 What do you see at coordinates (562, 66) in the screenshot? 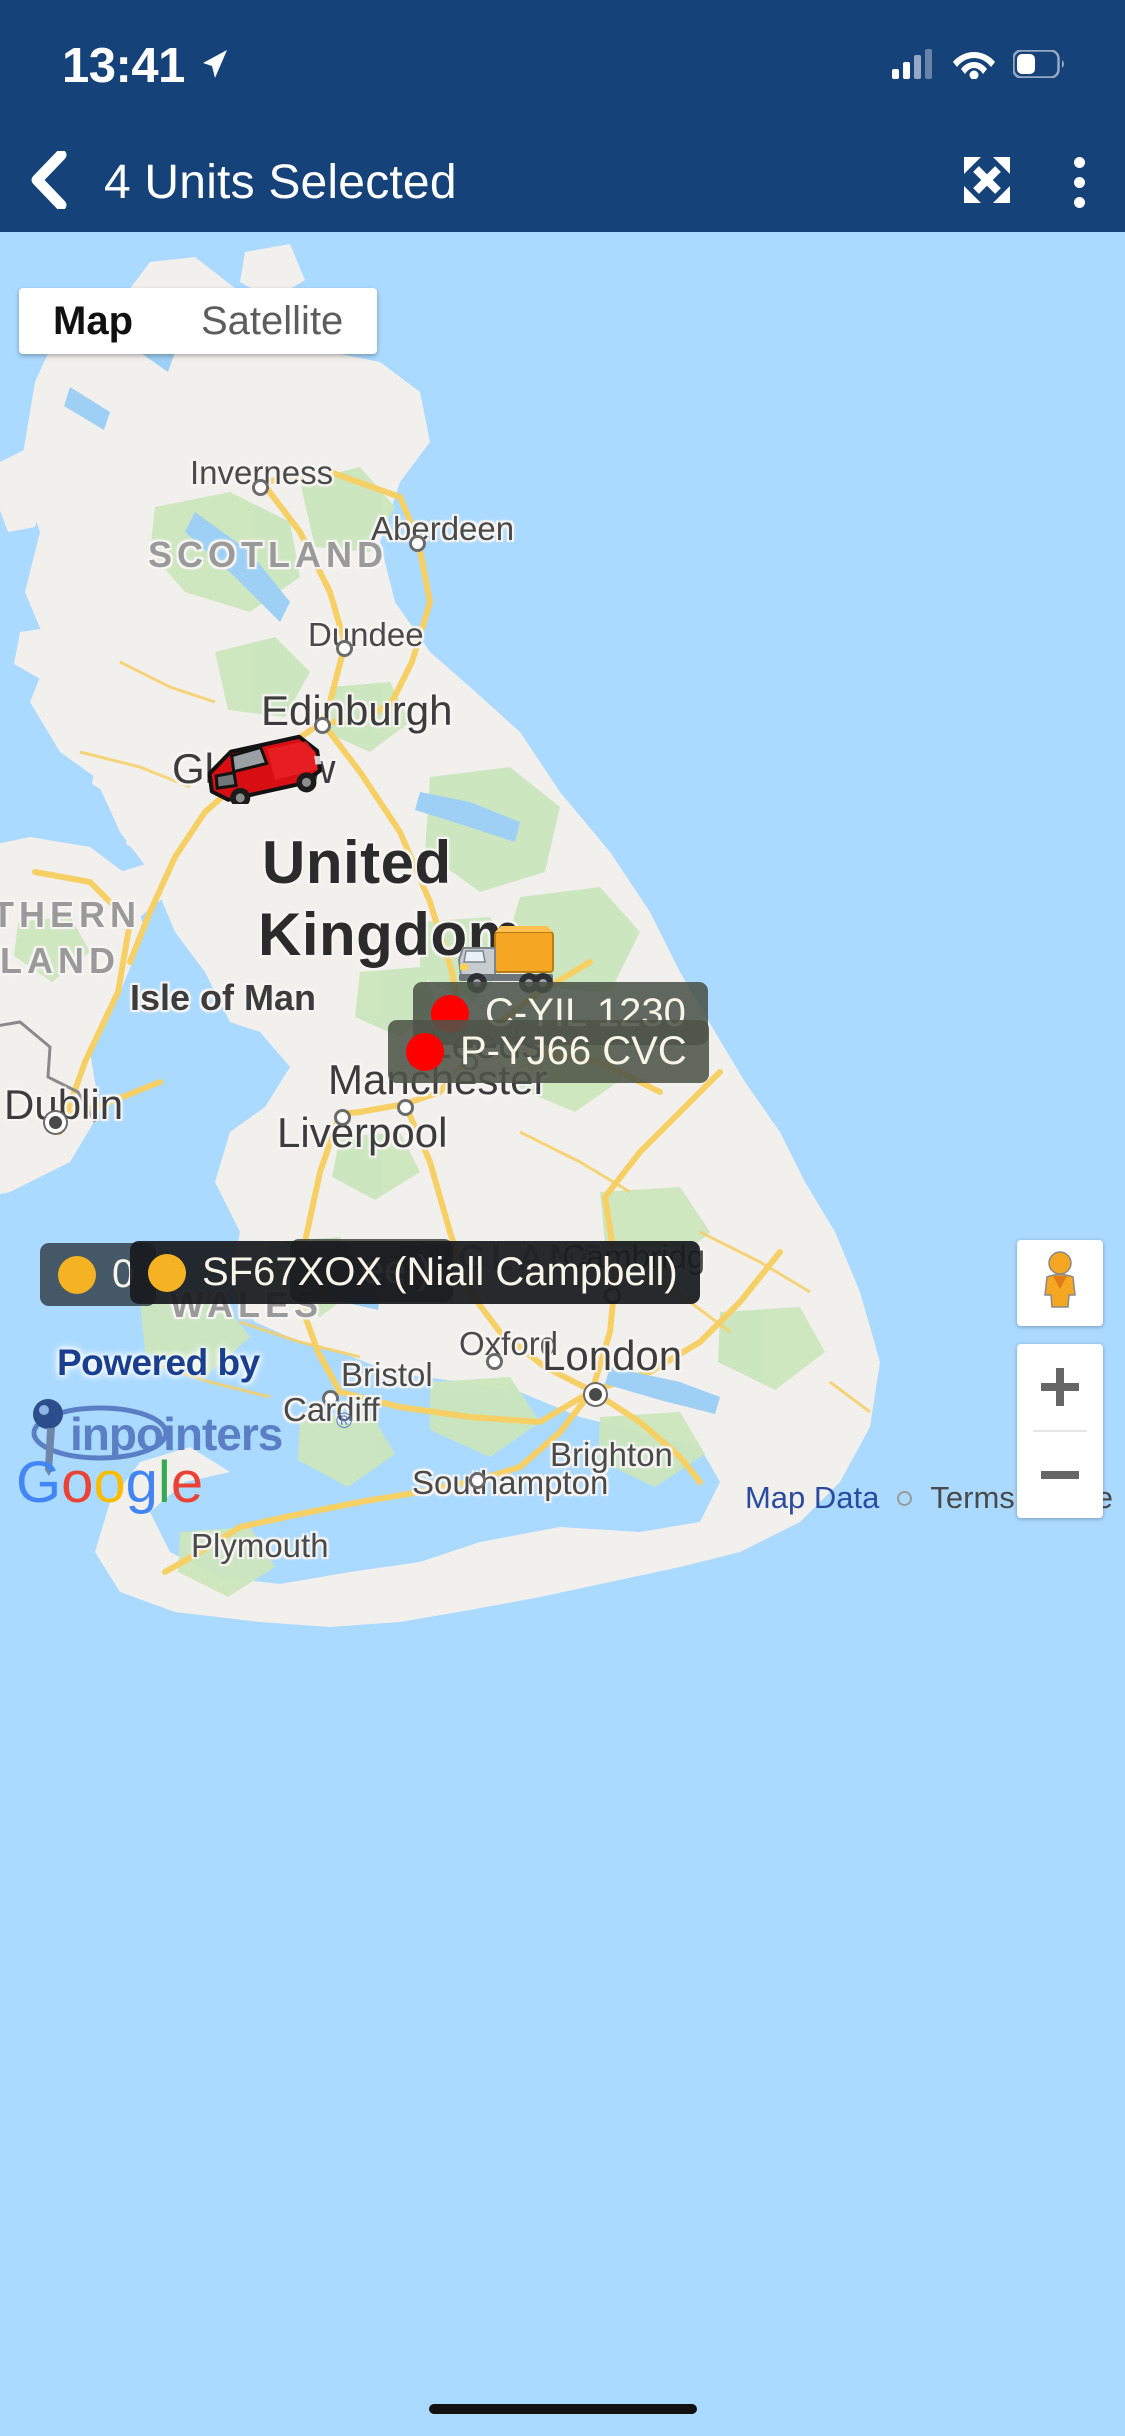
I see `status-bar: 13:41` at bounding box center [562, 66].